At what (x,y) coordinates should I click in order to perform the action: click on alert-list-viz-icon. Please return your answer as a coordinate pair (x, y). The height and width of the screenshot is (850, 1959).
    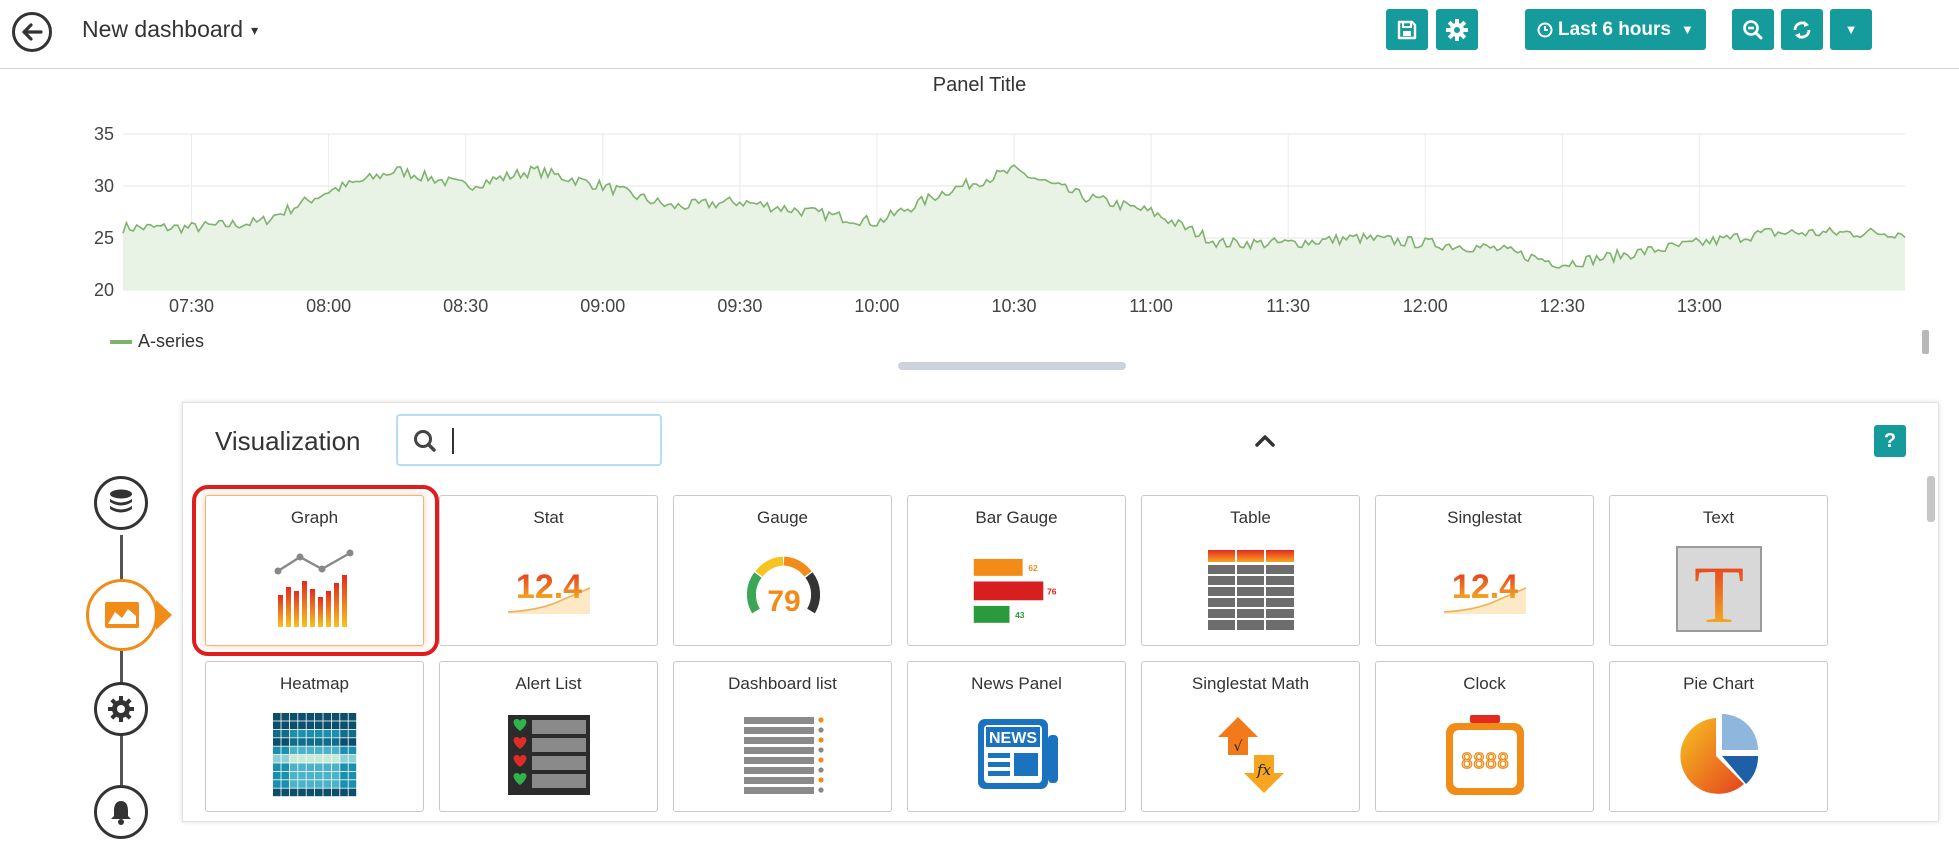
    Looking at the image, I should click on (548, 755).